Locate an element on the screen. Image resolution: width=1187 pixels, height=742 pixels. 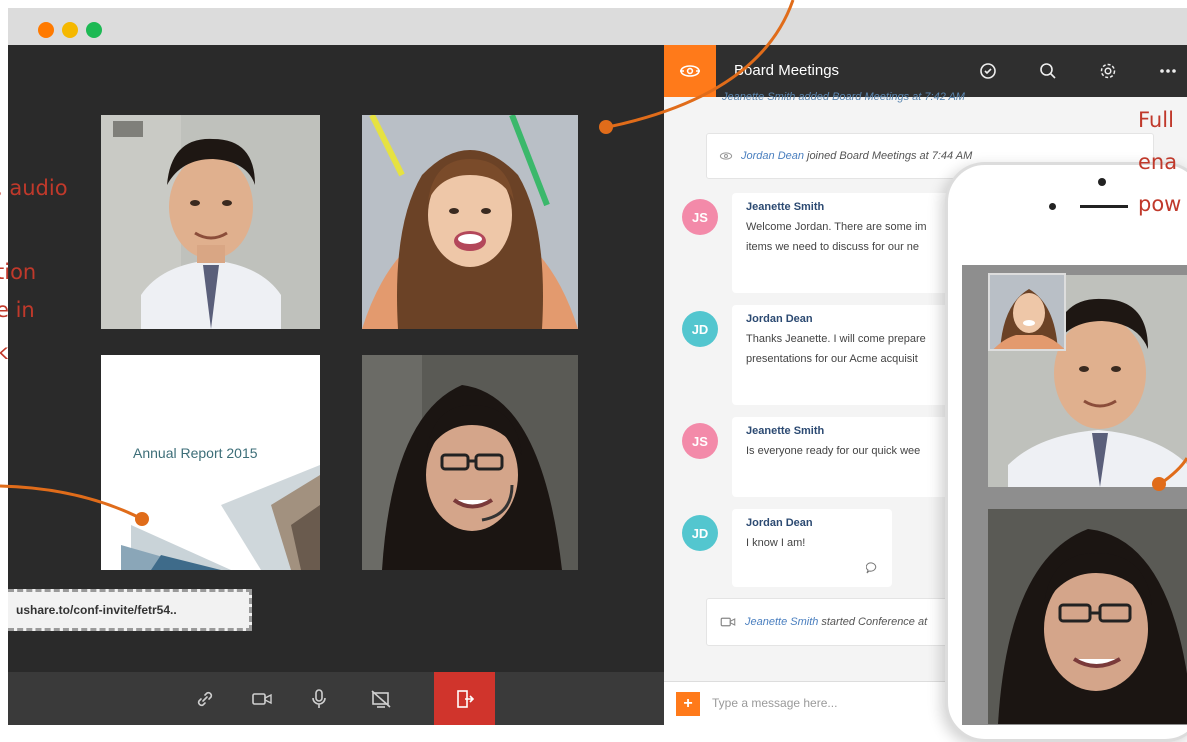
microphone-icon is located at coordinates (319, 698).